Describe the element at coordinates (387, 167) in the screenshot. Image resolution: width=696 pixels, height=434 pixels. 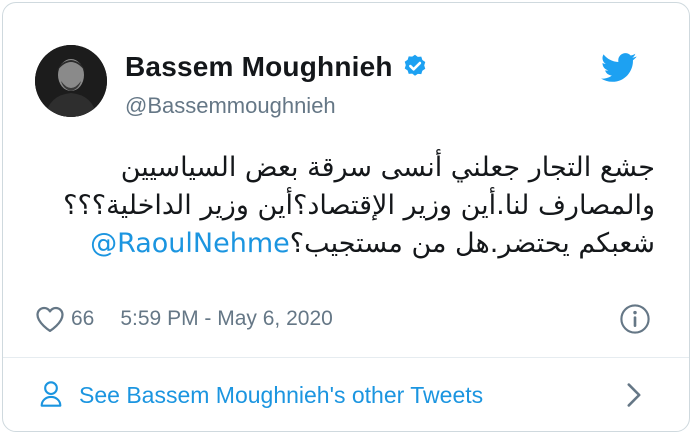
I see `tweet-line: جشع التجار جعلني أنسى سرقة بعض السياسيين` at that location.